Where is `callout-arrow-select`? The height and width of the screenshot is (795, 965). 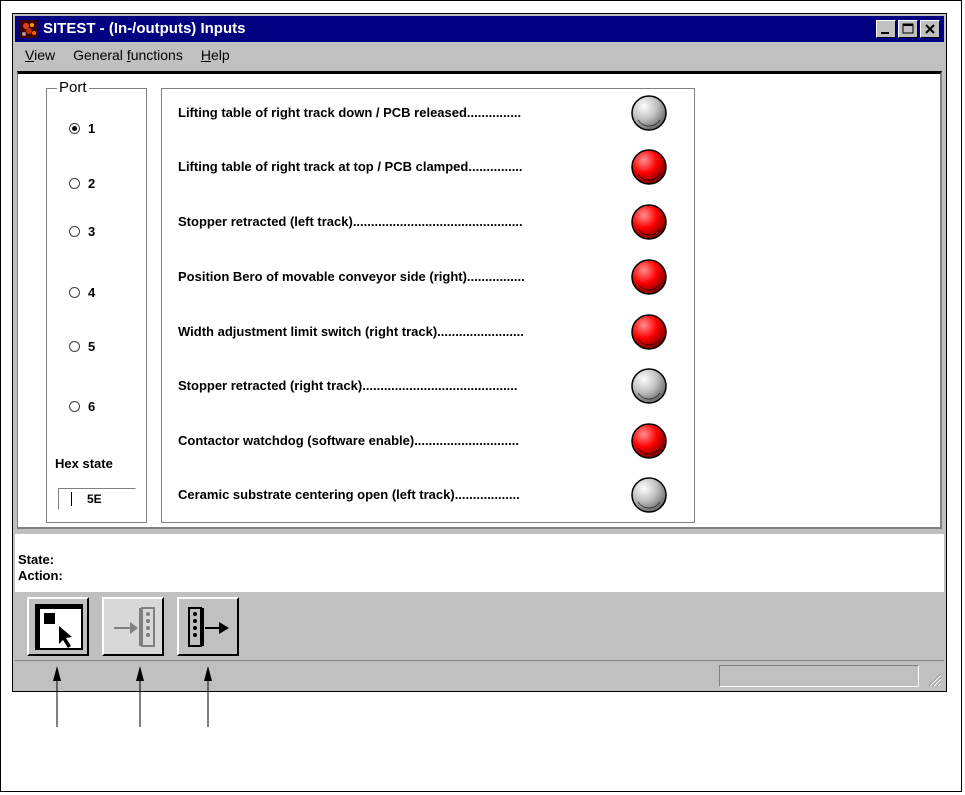
callout-arrow-select is located at coordinates (57, 696).